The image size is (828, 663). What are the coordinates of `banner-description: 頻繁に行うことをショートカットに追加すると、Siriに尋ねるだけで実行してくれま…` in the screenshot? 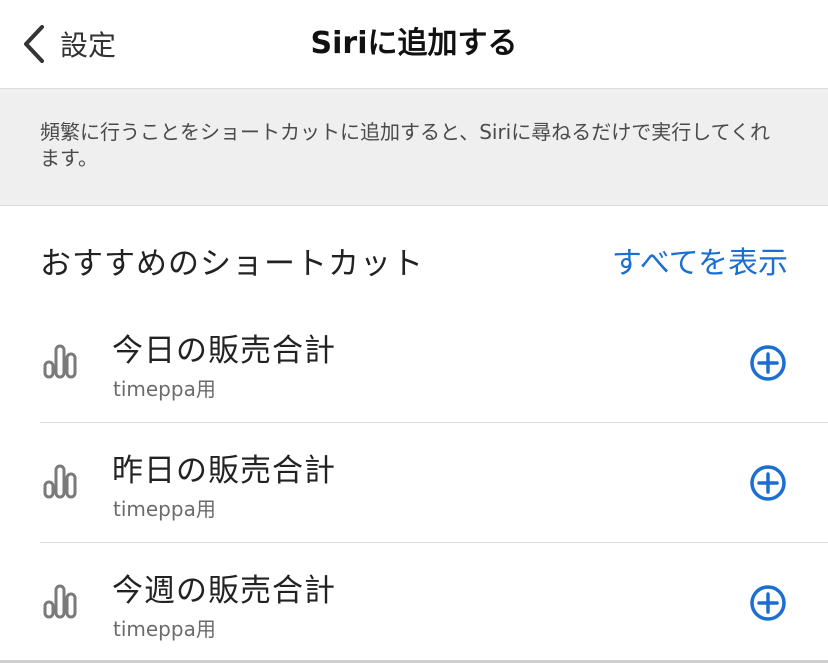 It's located at (405, 145).